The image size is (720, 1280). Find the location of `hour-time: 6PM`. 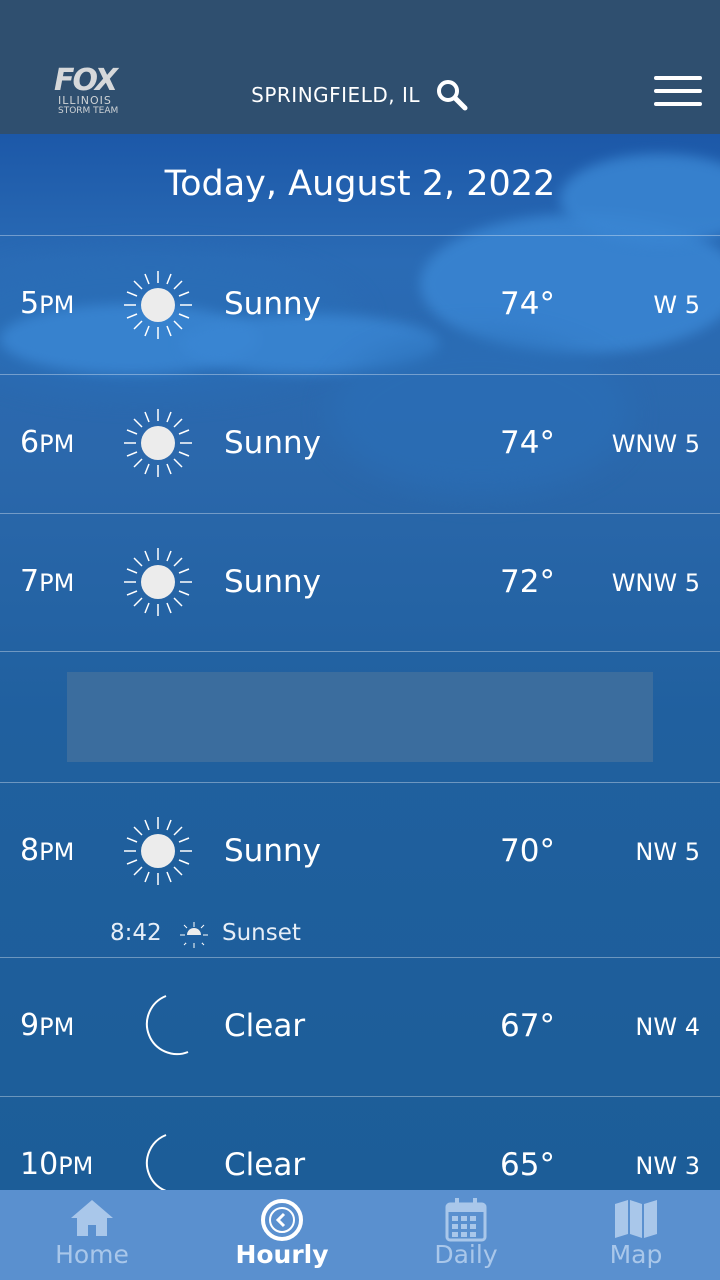

hour-time: 6PM is located at coordinates (47, 442).